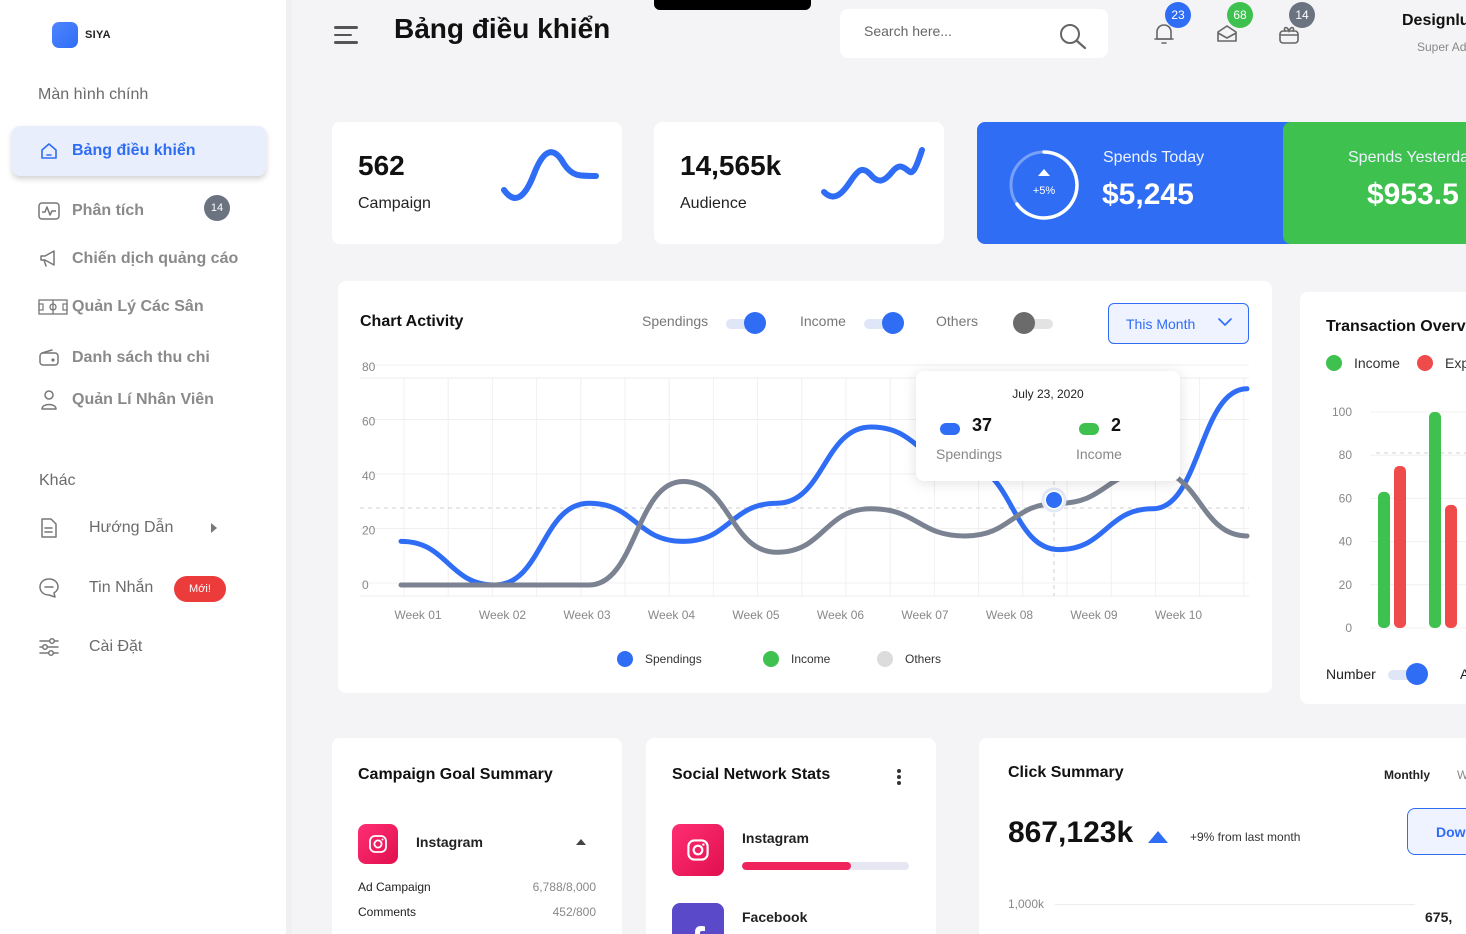  What do you see at coordinates (1436, 831) in the screenshot?
I see `download-button: Dow` at bounding box center [1436, 831].